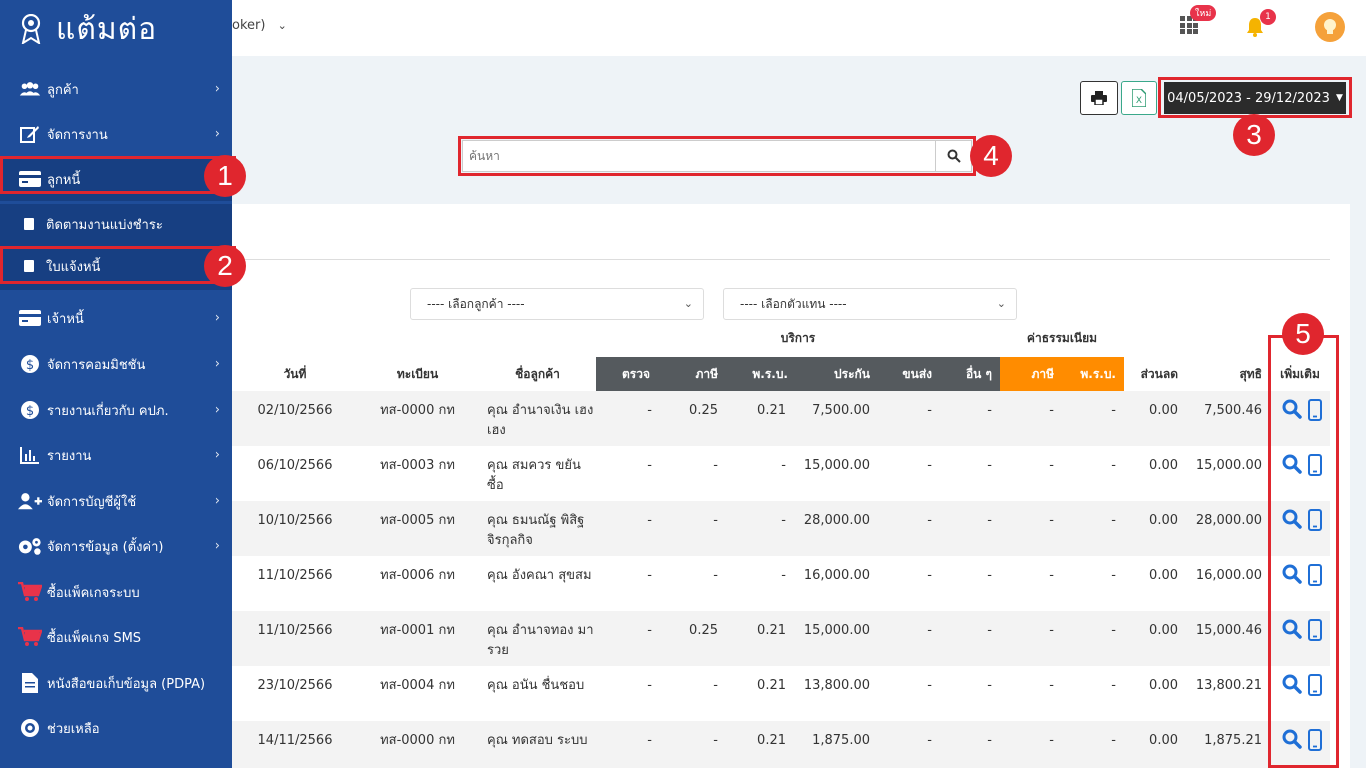 Image resolution: width=1366 pixels, height=768 pixels. What do you see at coordinates (417, 410) in the screenshot?
I see `cell-plate: ทส-0000 กท` at bounding box center [417, 410].